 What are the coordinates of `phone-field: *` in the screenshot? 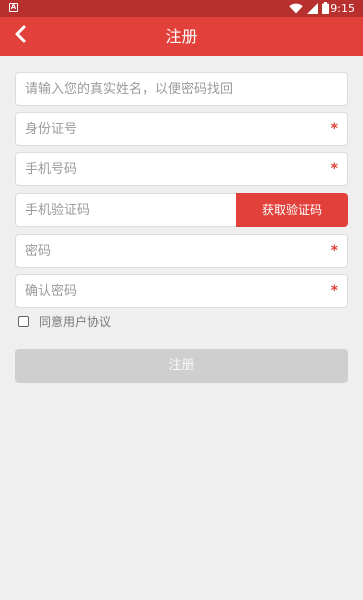 It's located at (181, 169).